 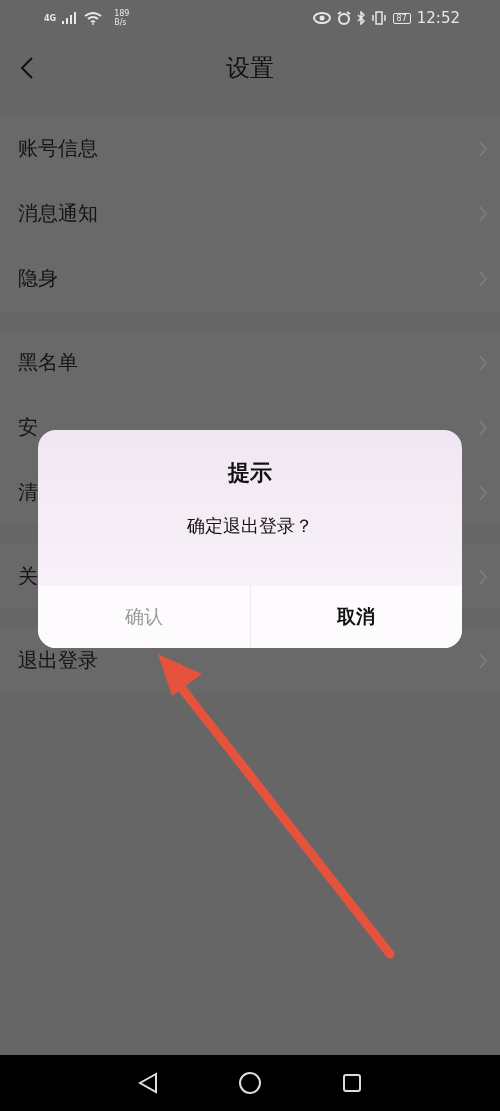 What do you see at coordinates (121, 22) in the screenshot?
I see `speed-unit: B/s` at bounding box center [121, 22].